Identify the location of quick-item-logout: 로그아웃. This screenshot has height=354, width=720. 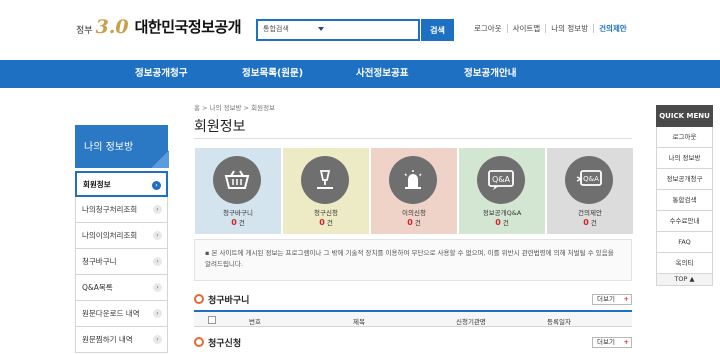
(684, 137).